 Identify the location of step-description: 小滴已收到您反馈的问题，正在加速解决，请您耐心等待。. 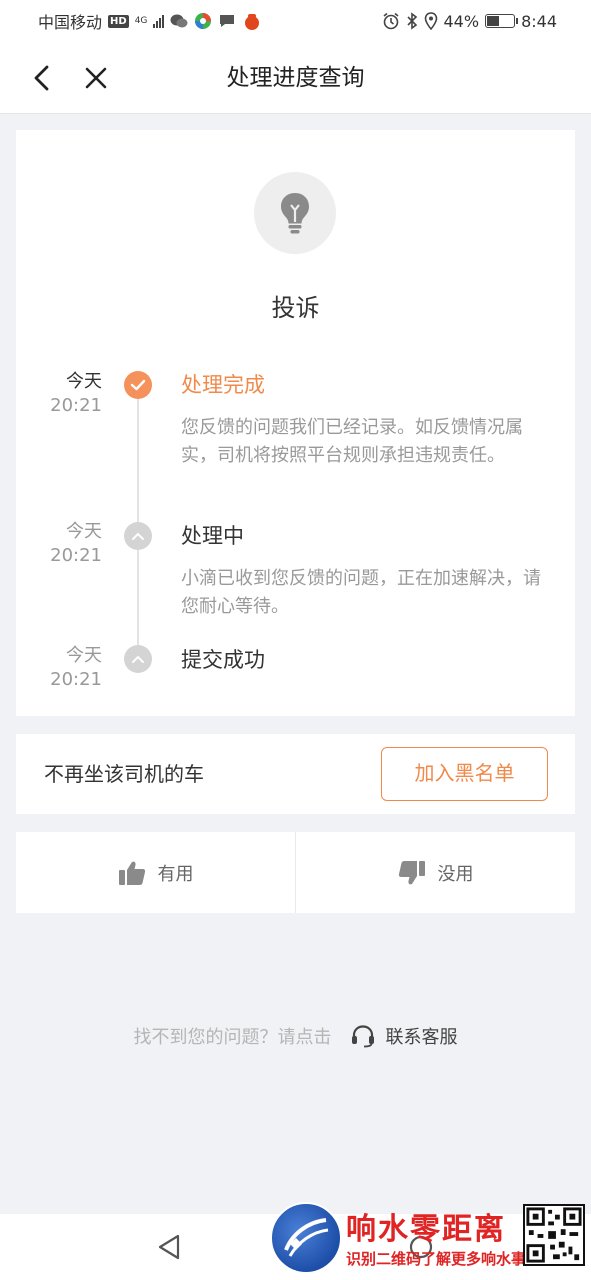
(361, 592).